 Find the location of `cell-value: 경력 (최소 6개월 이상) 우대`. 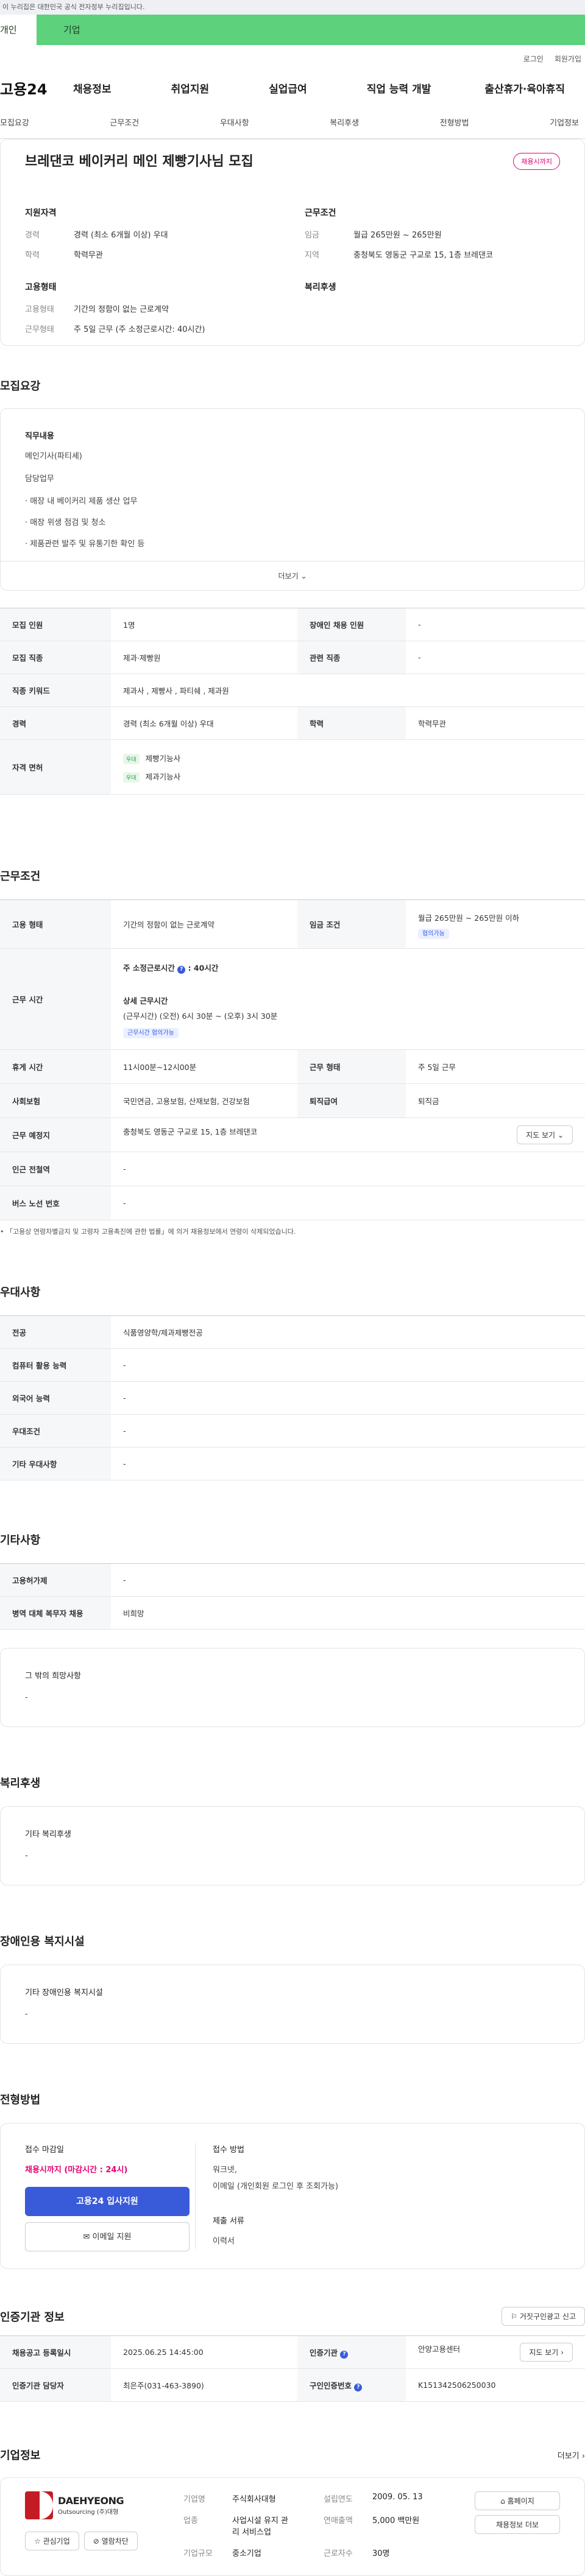

cell-value: 경력 (최소 6개월 이상) 우대 is located at coordinates (204, 723).